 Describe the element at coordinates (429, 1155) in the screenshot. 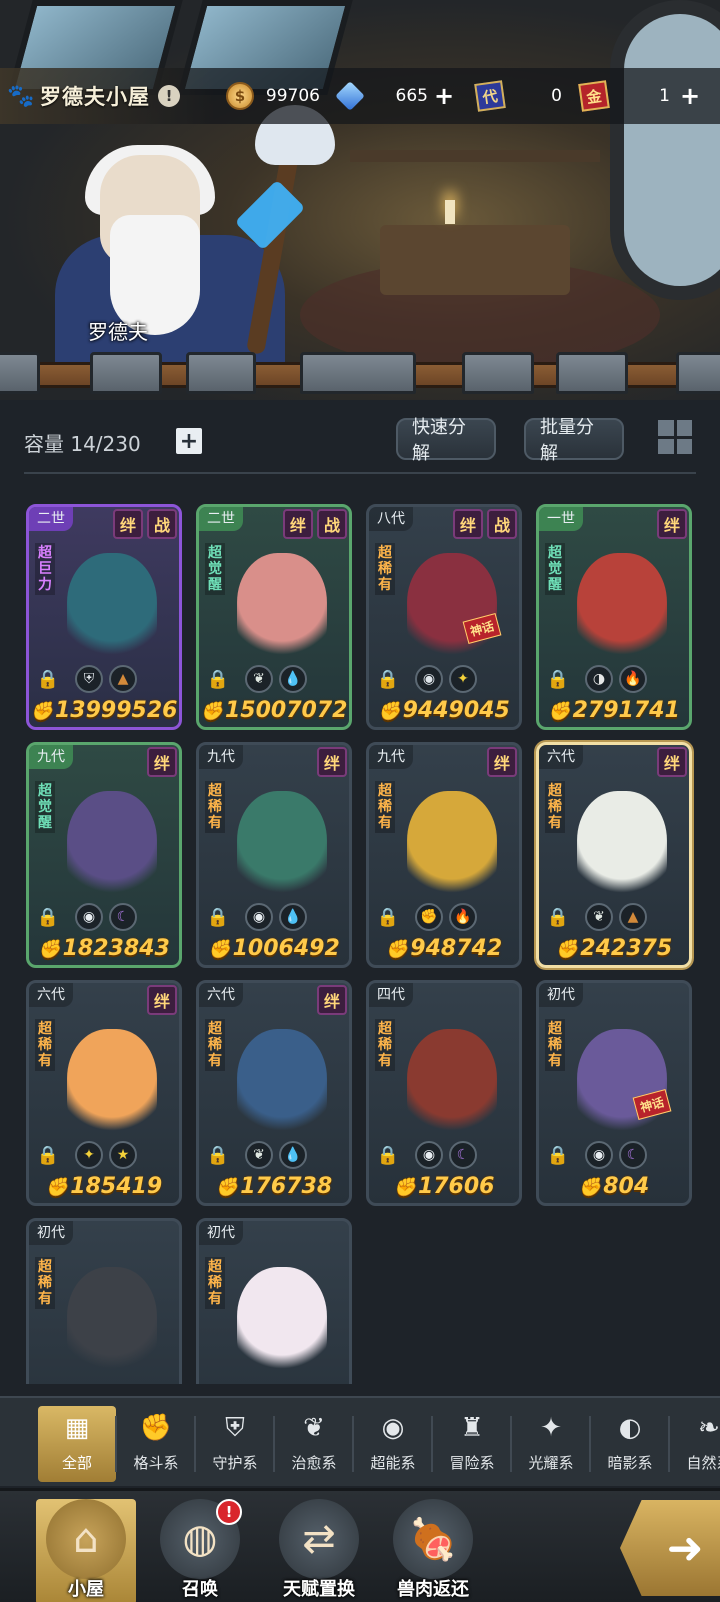

I see `eye-element-icon: ◉` at that location.